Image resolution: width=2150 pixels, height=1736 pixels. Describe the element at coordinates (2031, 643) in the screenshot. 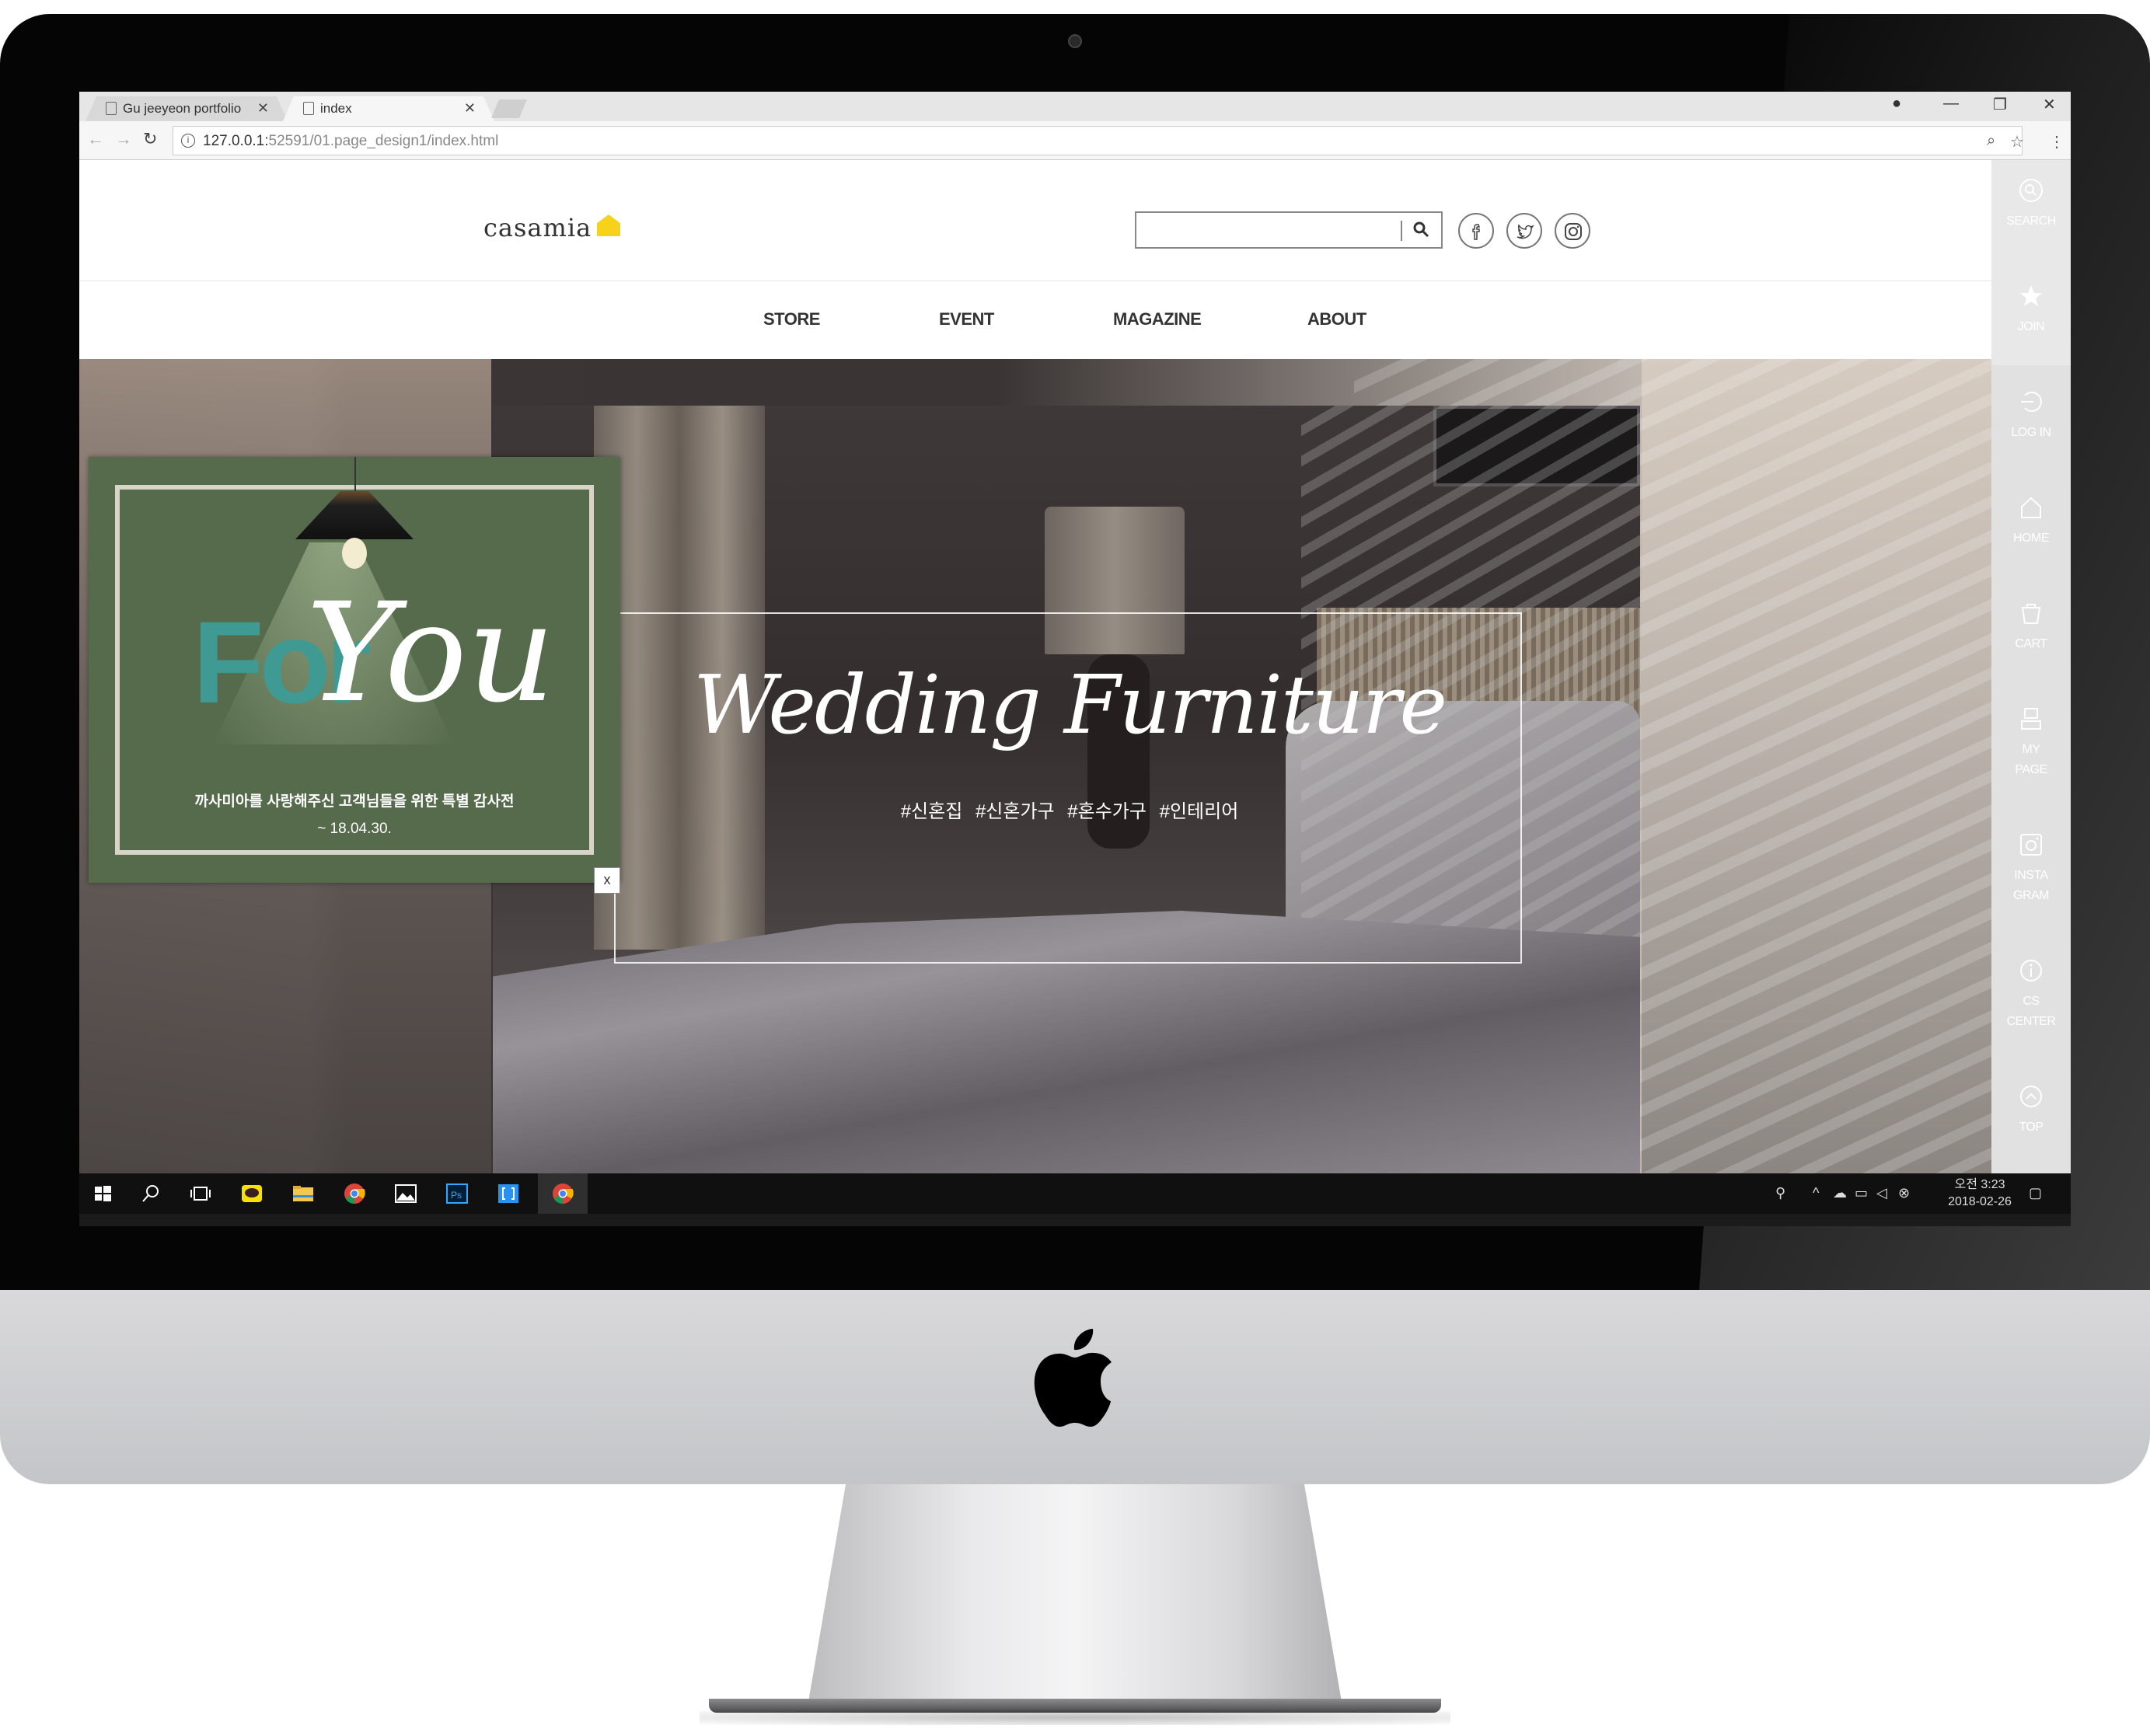

I see `sidebar-label: CART` at that location.